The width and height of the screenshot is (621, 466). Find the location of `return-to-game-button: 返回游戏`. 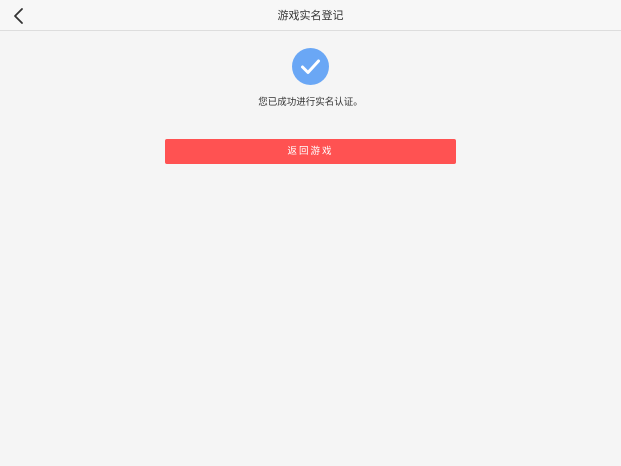

return-to-game-button: 返回游戏 is located at coordinates (310, 151).